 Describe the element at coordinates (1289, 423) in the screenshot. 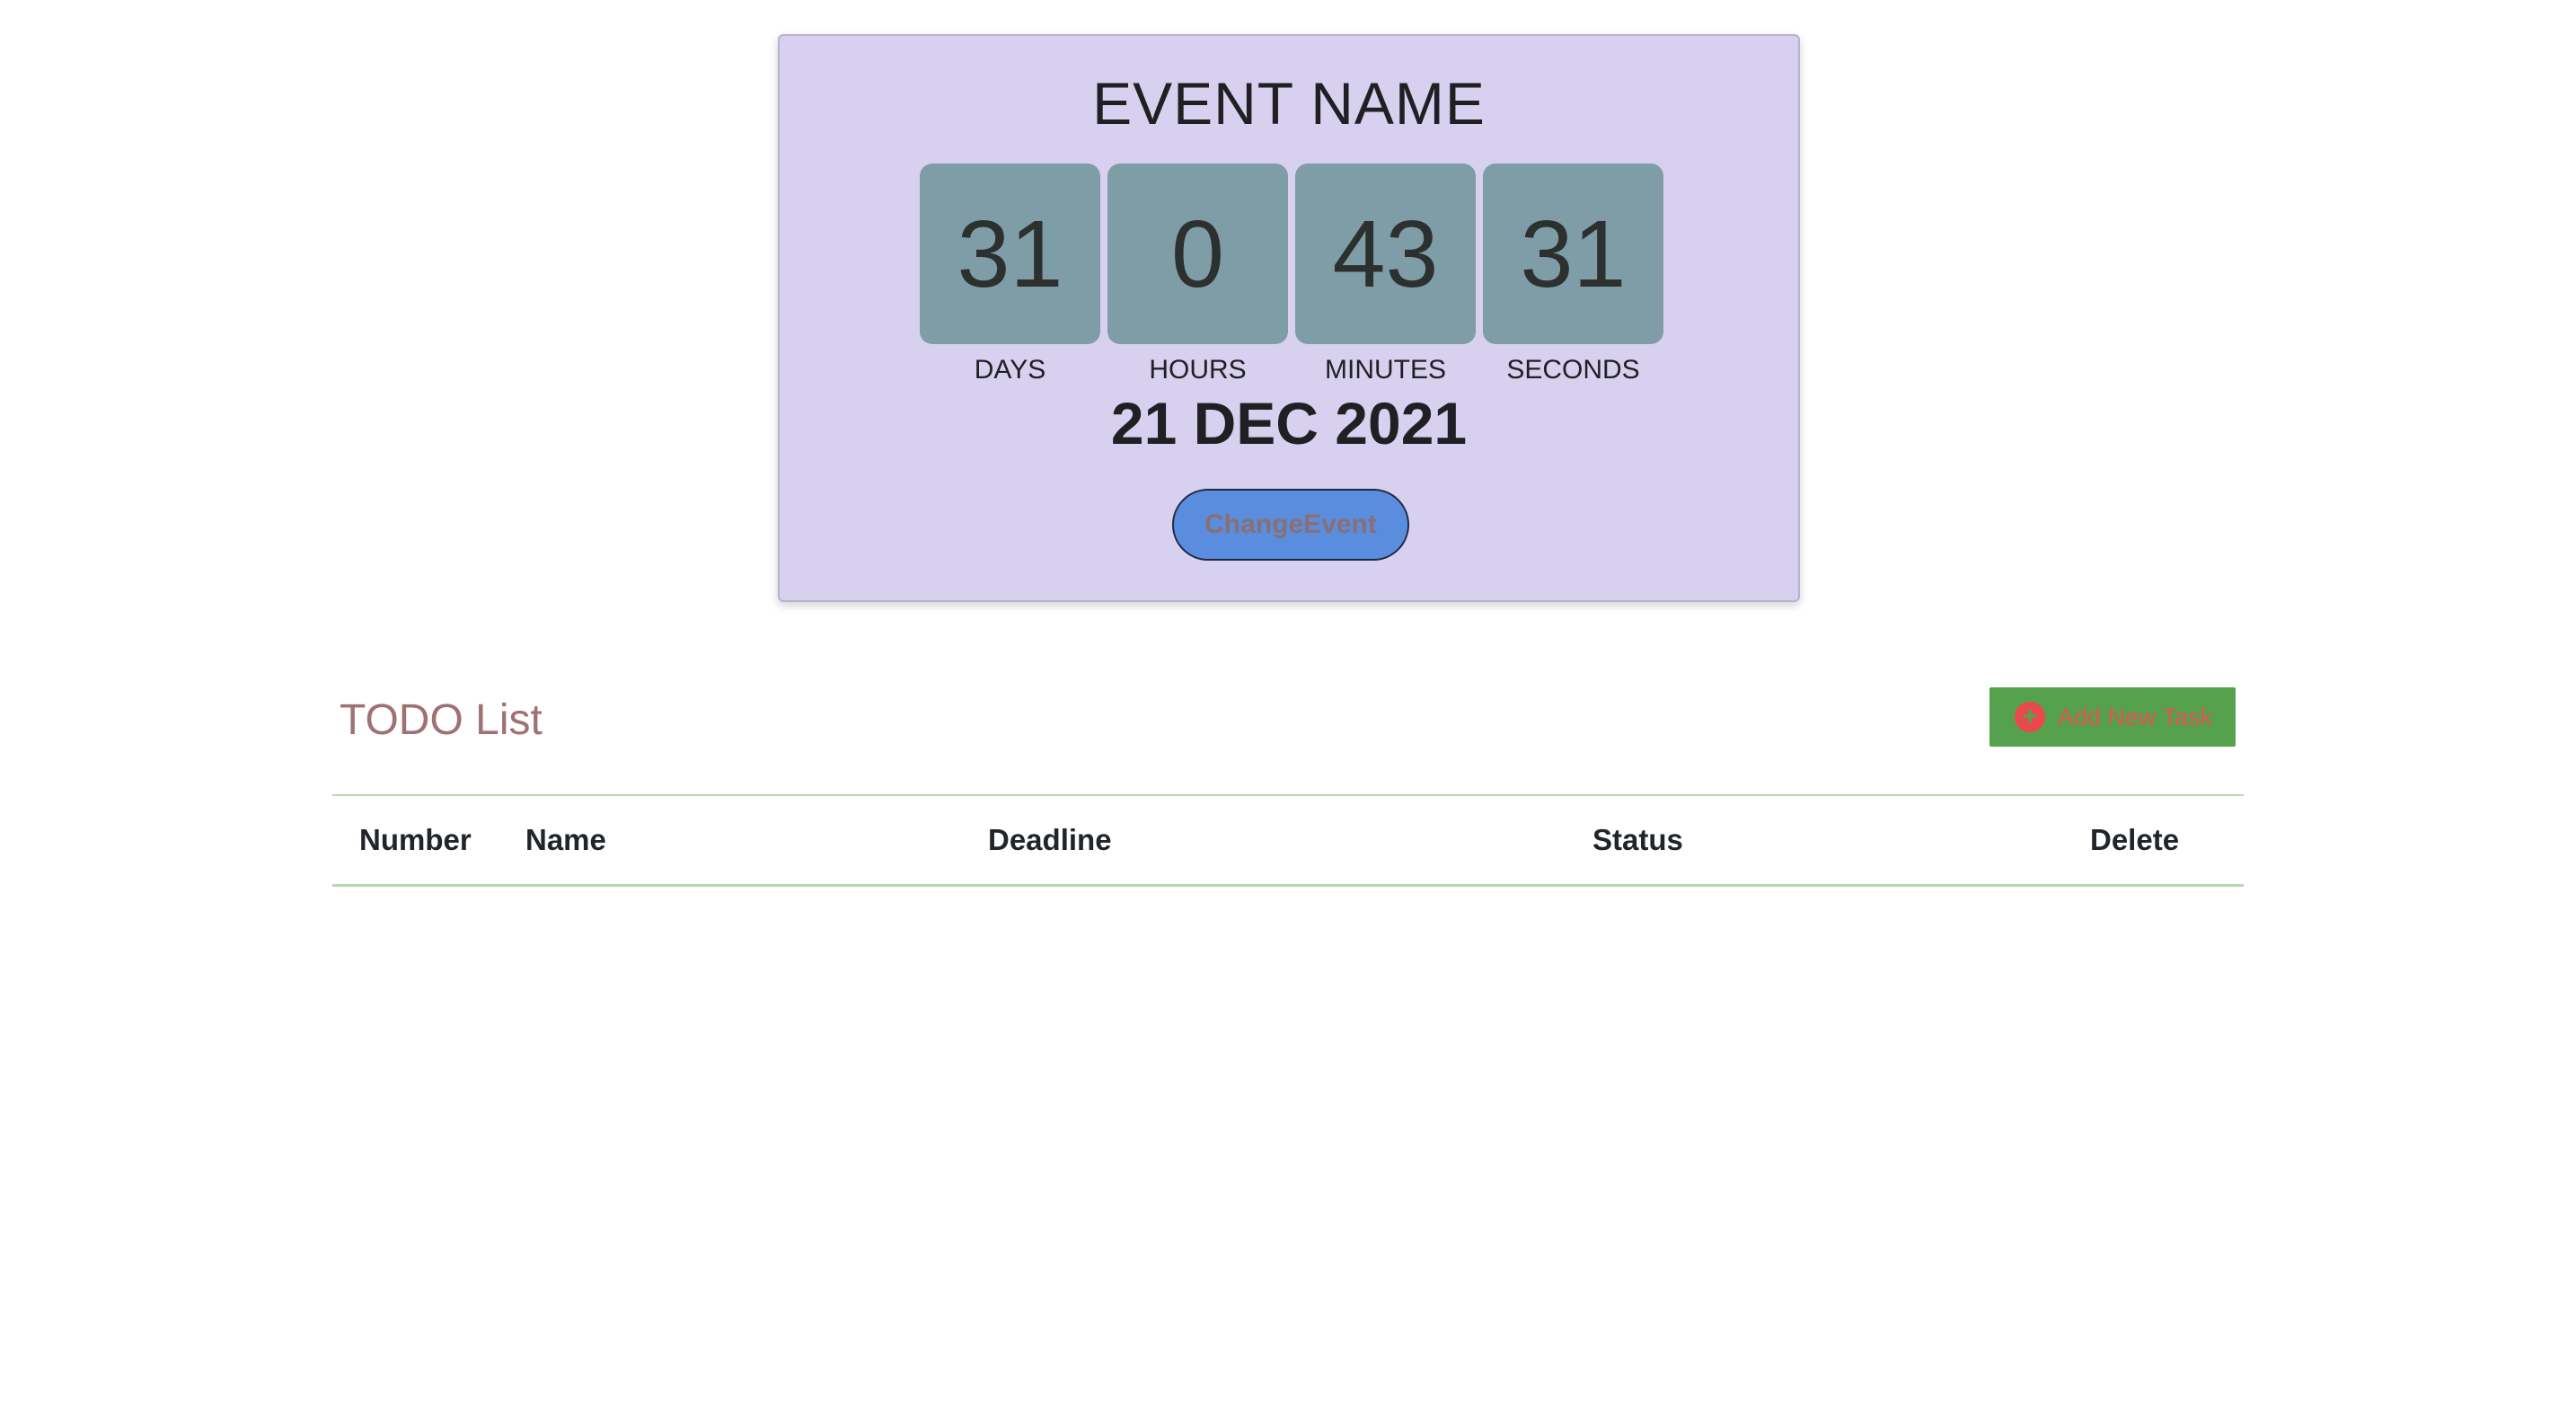

I see `event-date: 21 DEC 2021` at that location.